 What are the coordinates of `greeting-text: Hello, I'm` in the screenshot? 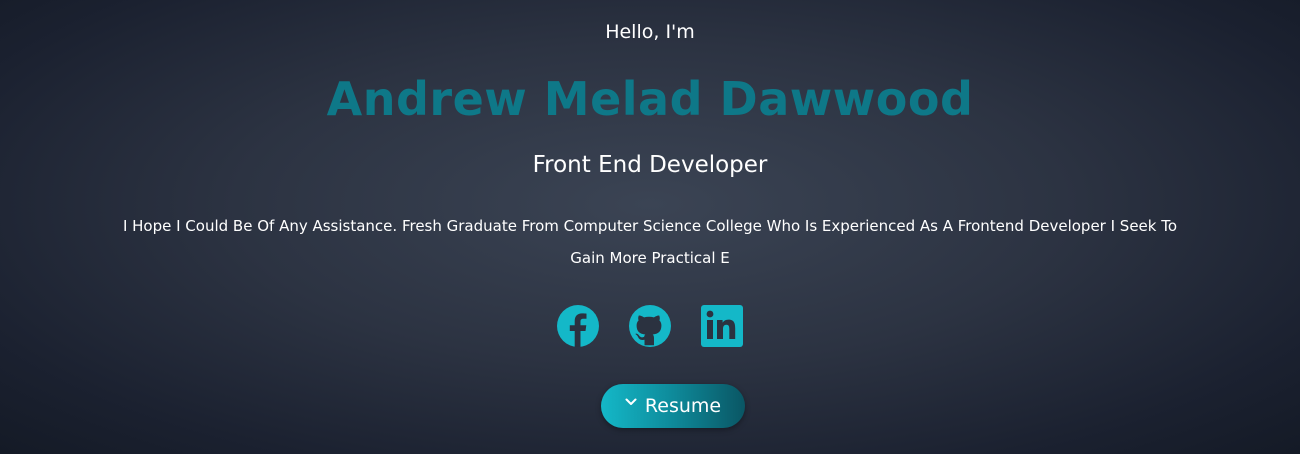 It's located at (650, 32).